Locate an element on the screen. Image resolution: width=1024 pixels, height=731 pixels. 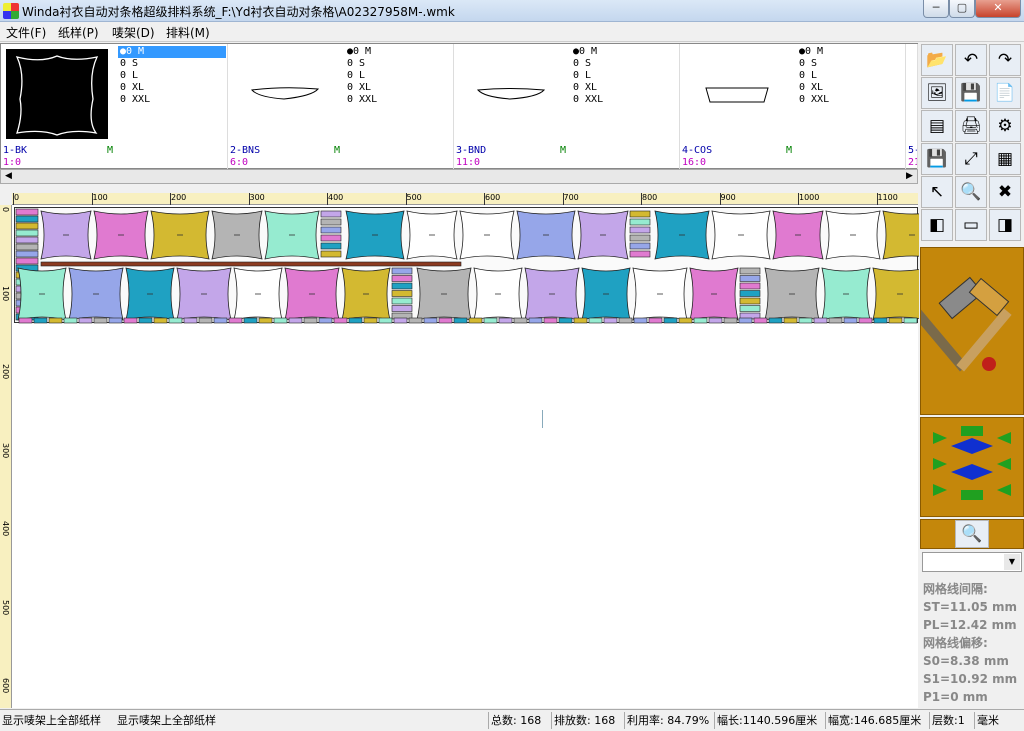
piece-slot-3: ●0 M 0 S 0 L 0 XL 0 XXL 3-BND 11:0 M is located at coordinates (567, 107).